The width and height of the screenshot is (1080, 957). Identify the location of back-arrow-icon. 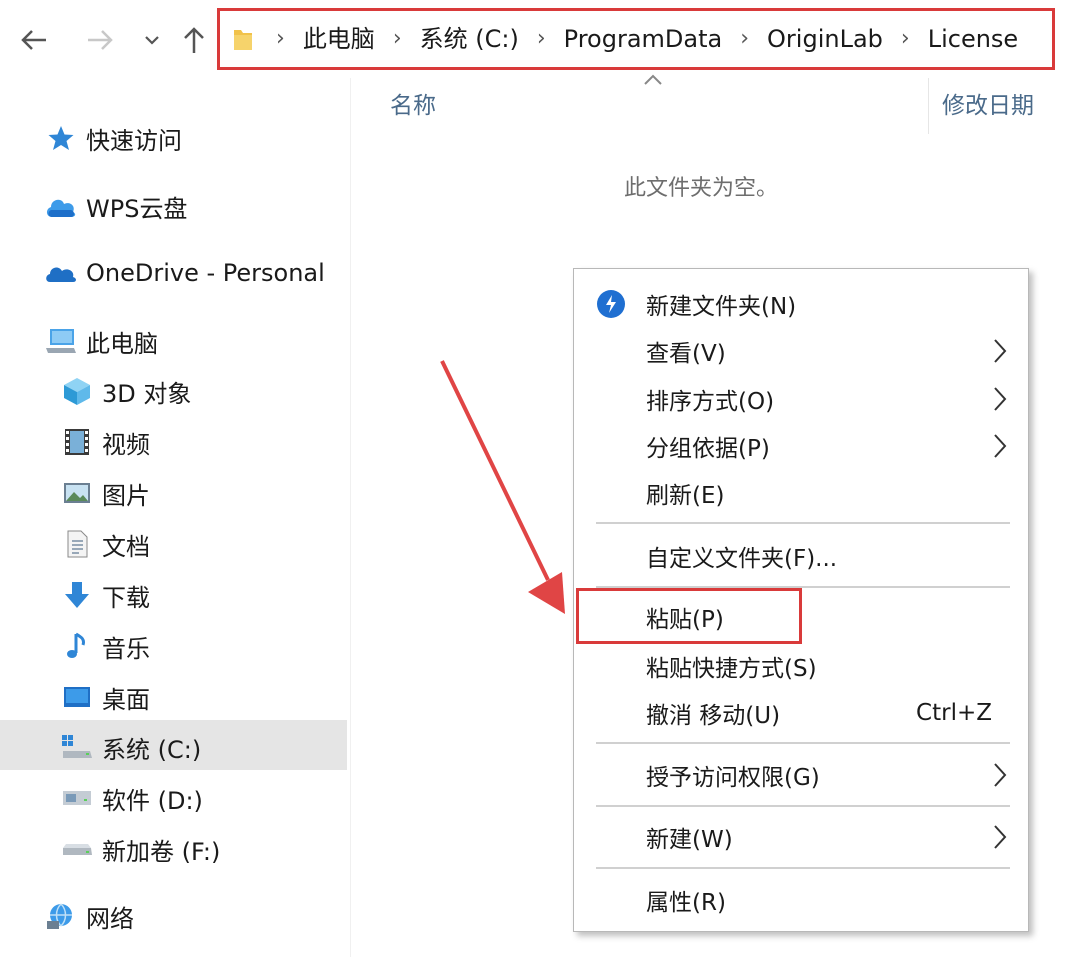
(33, 40).